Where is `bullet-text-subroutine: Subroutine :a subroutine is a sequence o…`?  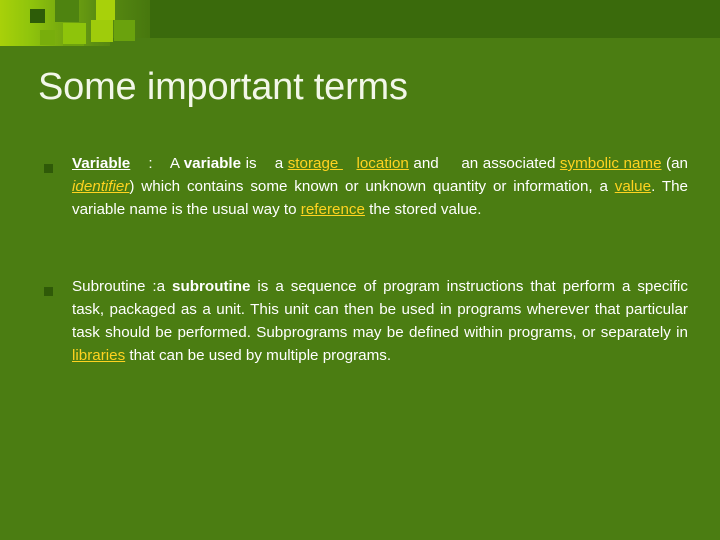 bullet-text-subroutine: Subroutine :a subroutine is a sequence o… is located at coordinates (380, 321).